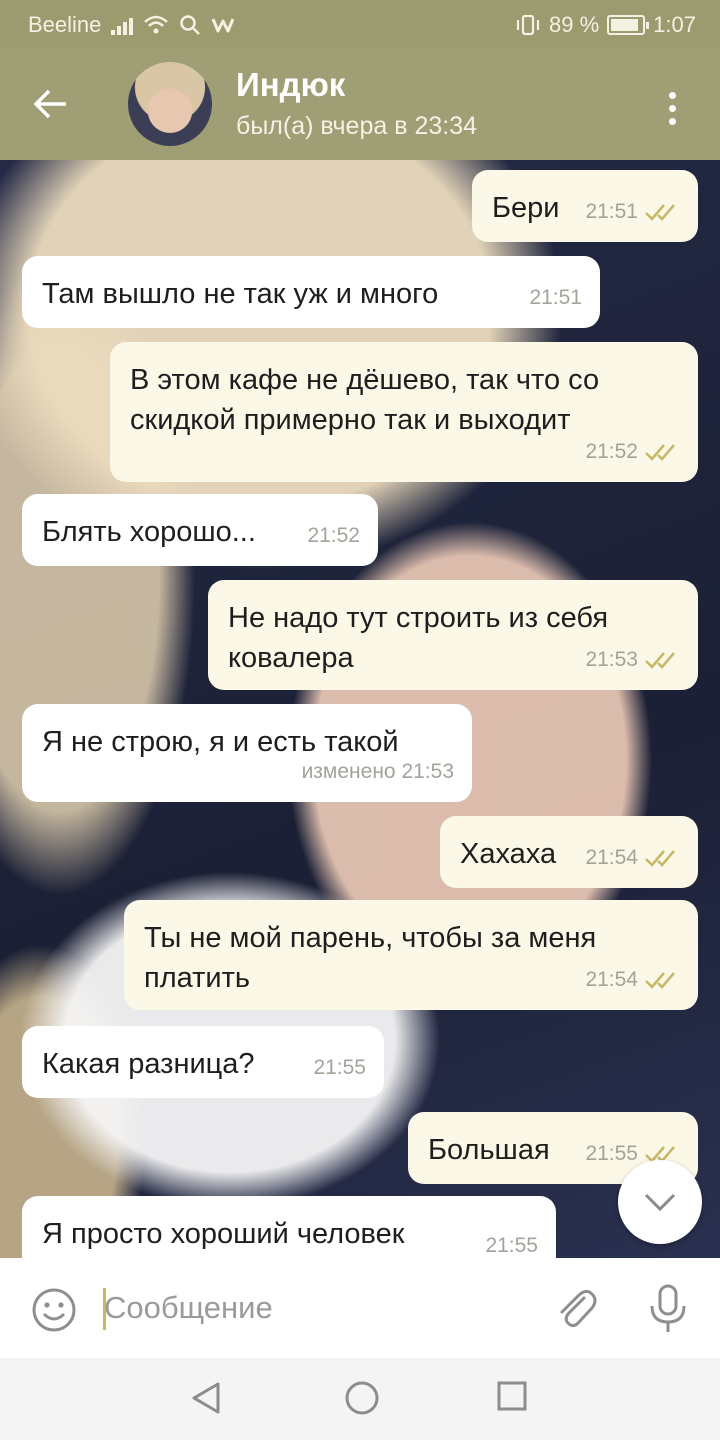 Image resolution: width=720 pixels, height=1440 pixels. What do you see at coordinates (628, 25) in the screenshot?
I see `battery-icon` at bounding box center [628, 25].